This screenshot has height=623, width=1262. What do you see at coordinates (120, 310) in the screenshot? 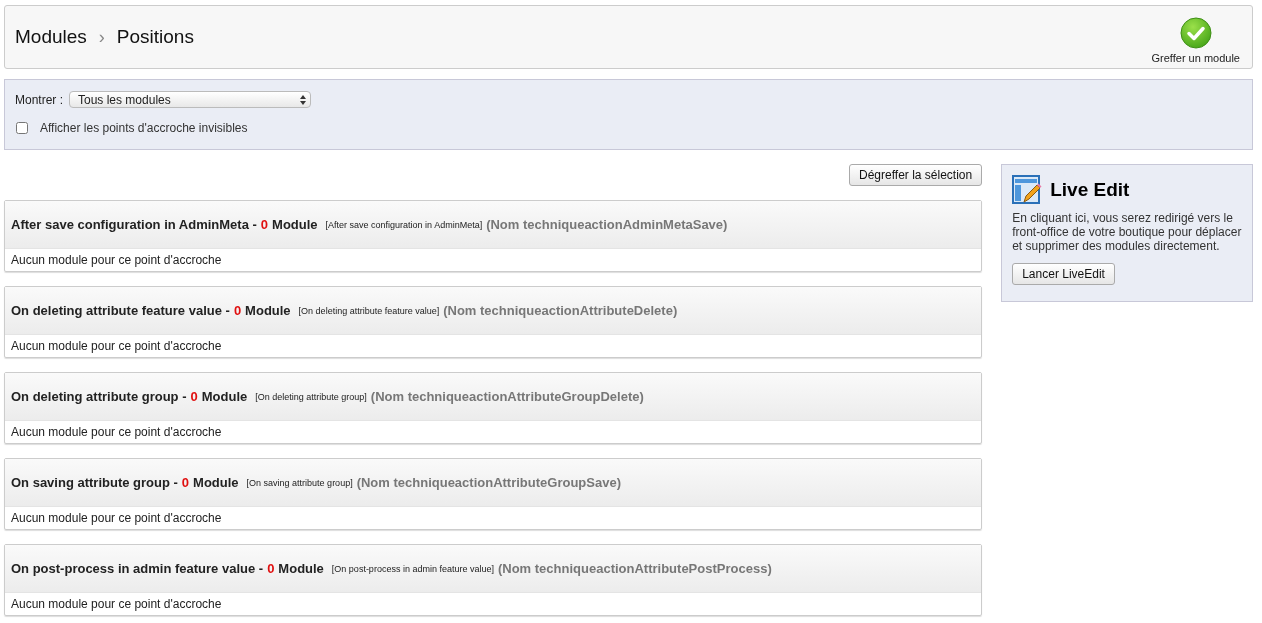
I see `hook-name: On deleting attribute feature value -` at bounding box center [120, 310].